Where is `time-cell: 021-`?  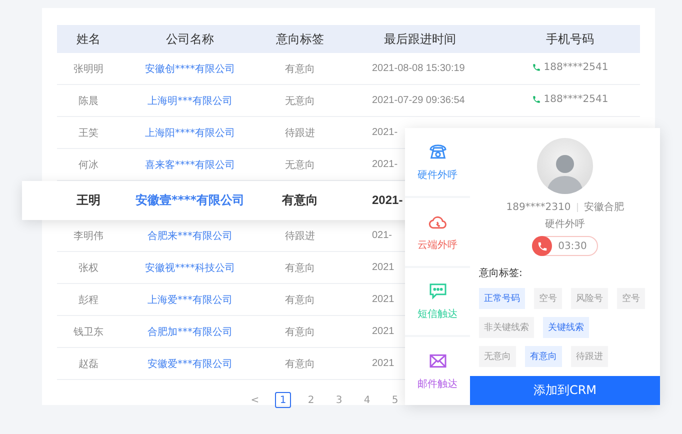 time-cell: 021- is located at coordinates (382, 235).